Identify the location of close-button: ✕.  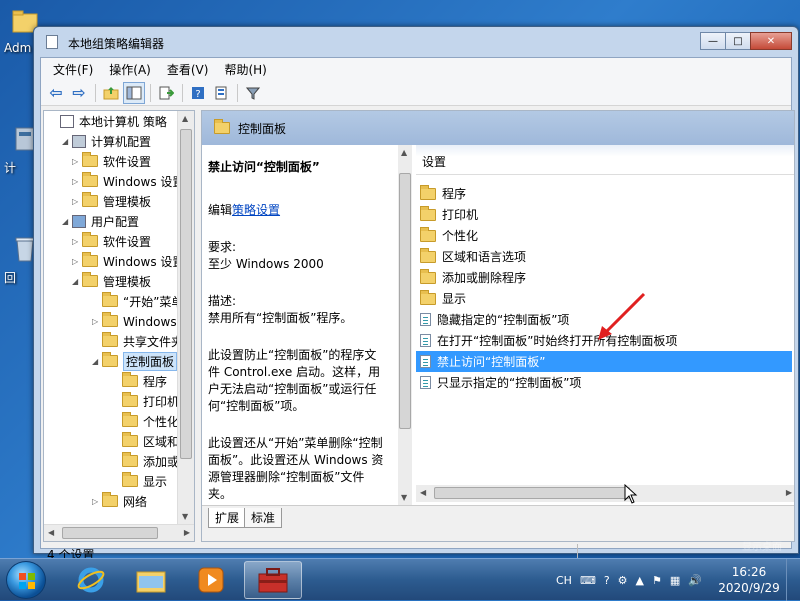
(771, 41).